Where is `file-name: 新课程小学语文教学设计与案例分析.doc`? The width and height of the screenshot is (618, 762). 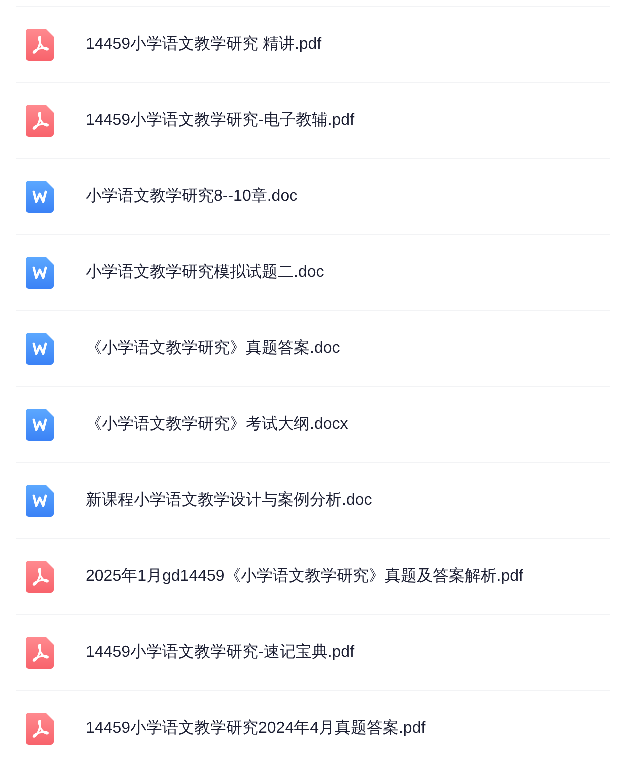 file-name: 新课程小学语文教学设计与案例分析.doc is located at coordinates (229, 500).